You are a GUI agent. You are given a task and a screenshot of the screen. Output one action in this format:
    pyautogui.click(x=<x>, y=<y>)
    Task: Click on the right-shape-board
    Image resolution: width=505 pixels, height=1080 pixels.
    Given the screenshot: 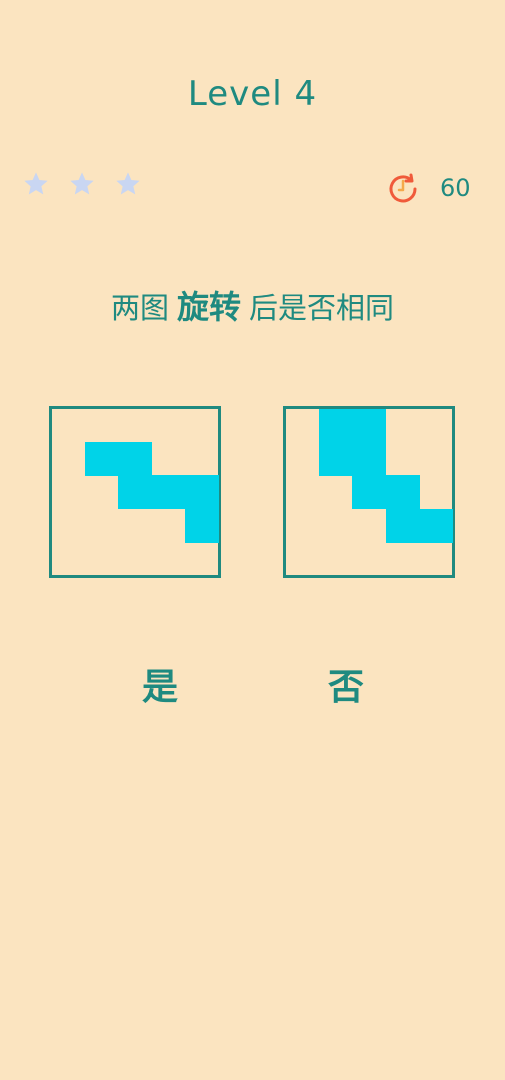 What is the action you would take?
    pyautogui.click(x=369, y=492)
    